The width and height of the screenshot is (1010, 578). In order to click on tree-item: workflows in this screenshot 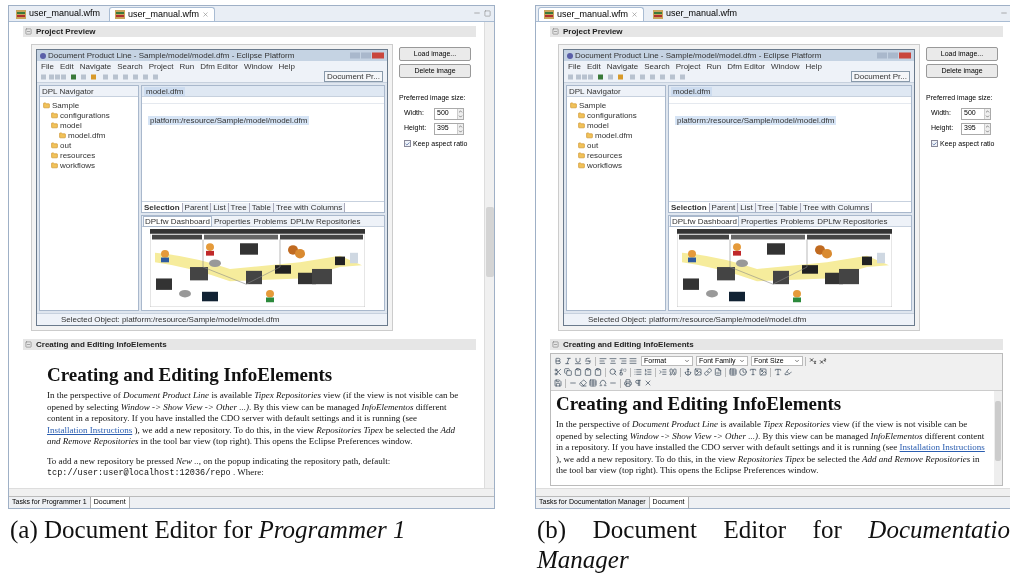, I will do `click(605, 165)`.